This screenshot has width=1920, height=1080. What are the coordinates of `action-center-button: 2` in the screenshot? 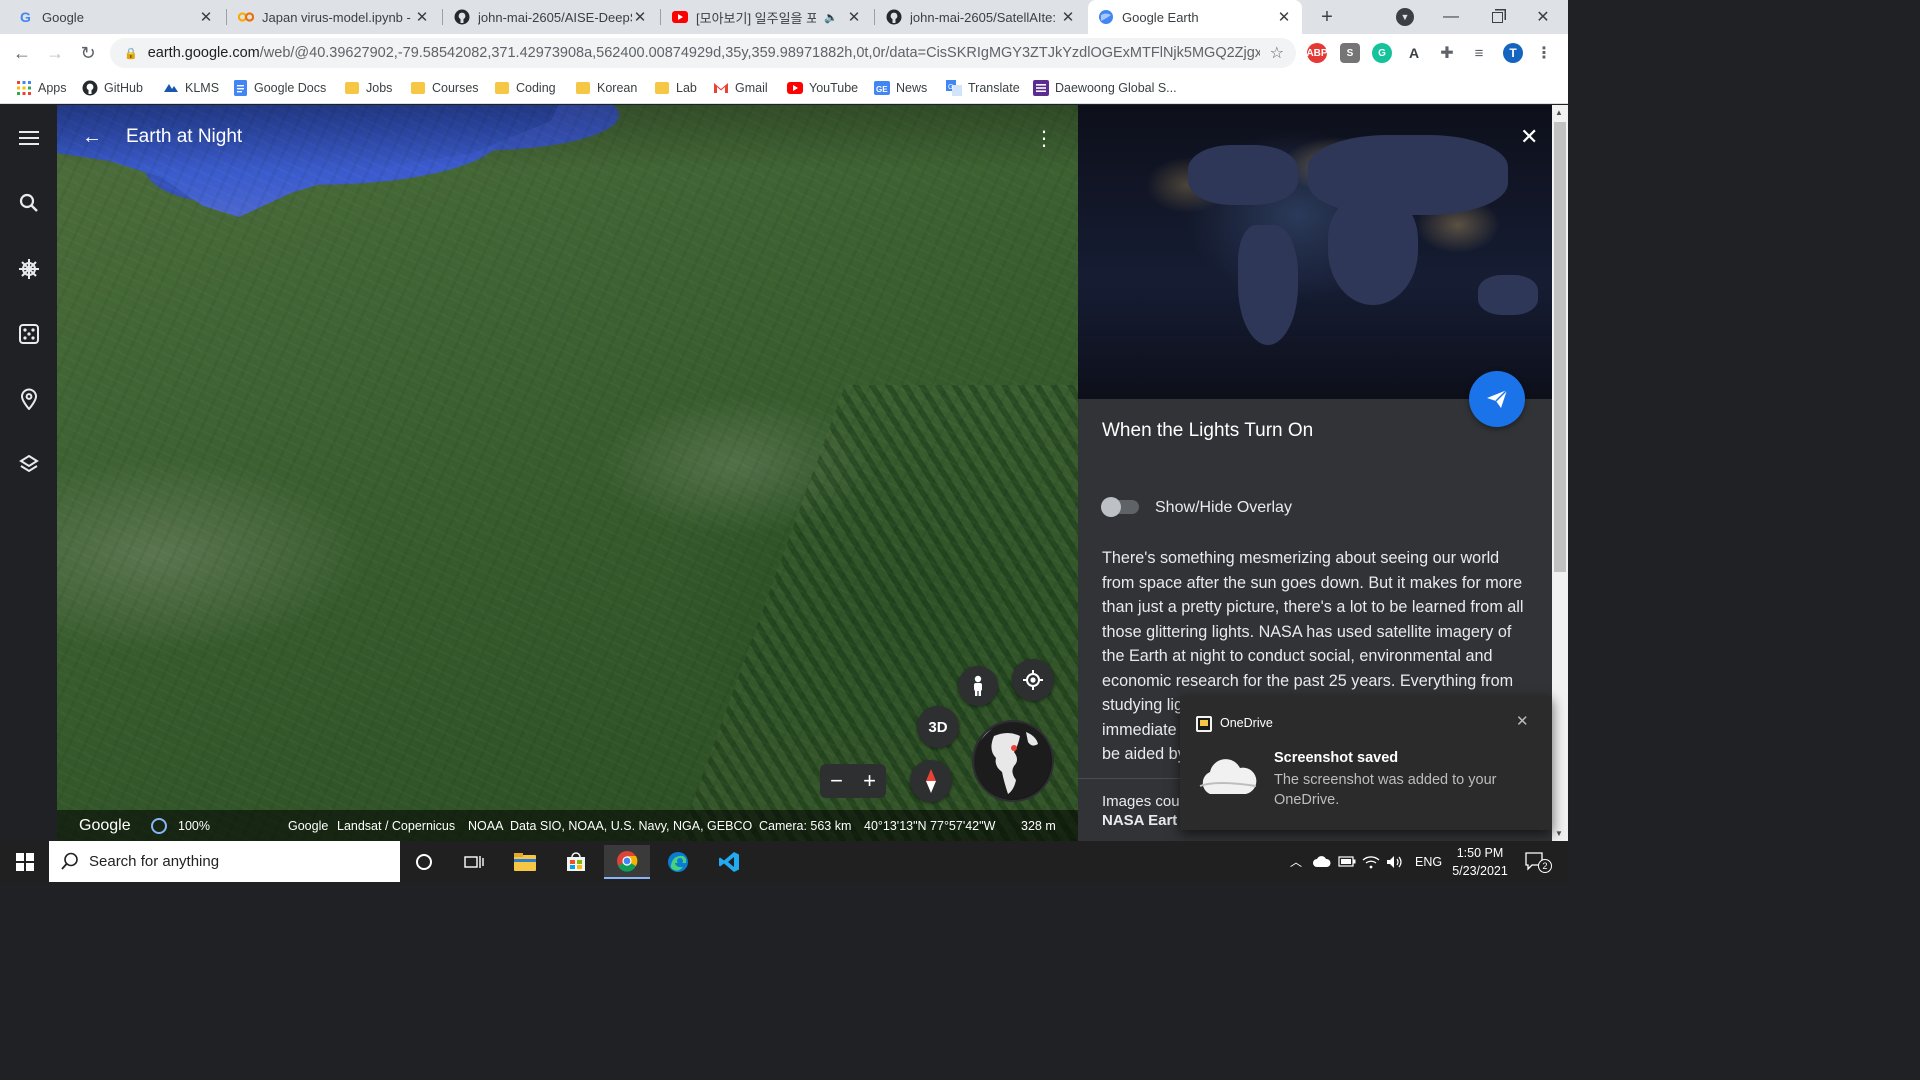 It's located at (1538, 861).